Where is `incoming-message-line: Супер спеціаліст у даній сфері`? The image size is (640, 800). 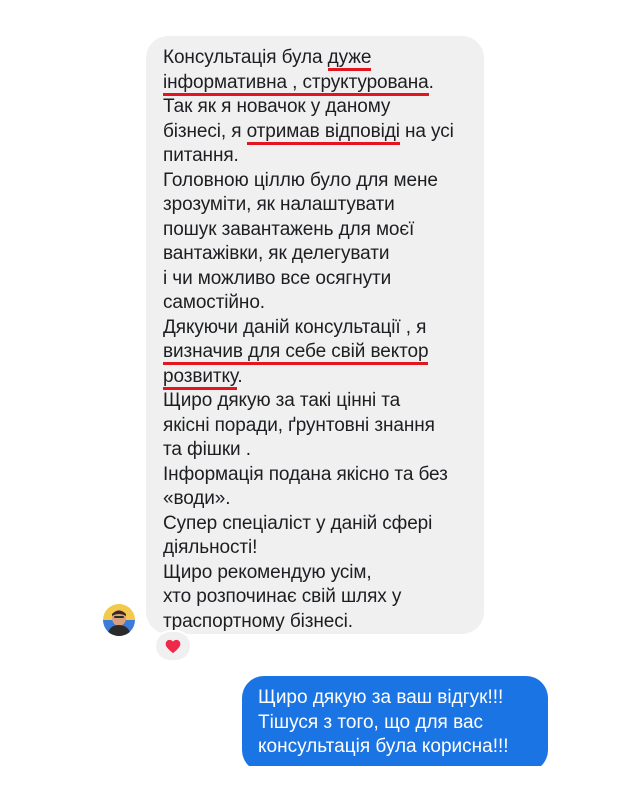
incoming-message-line: Супер спеціаліст у даній сфері is located at coordinates (323, 524).